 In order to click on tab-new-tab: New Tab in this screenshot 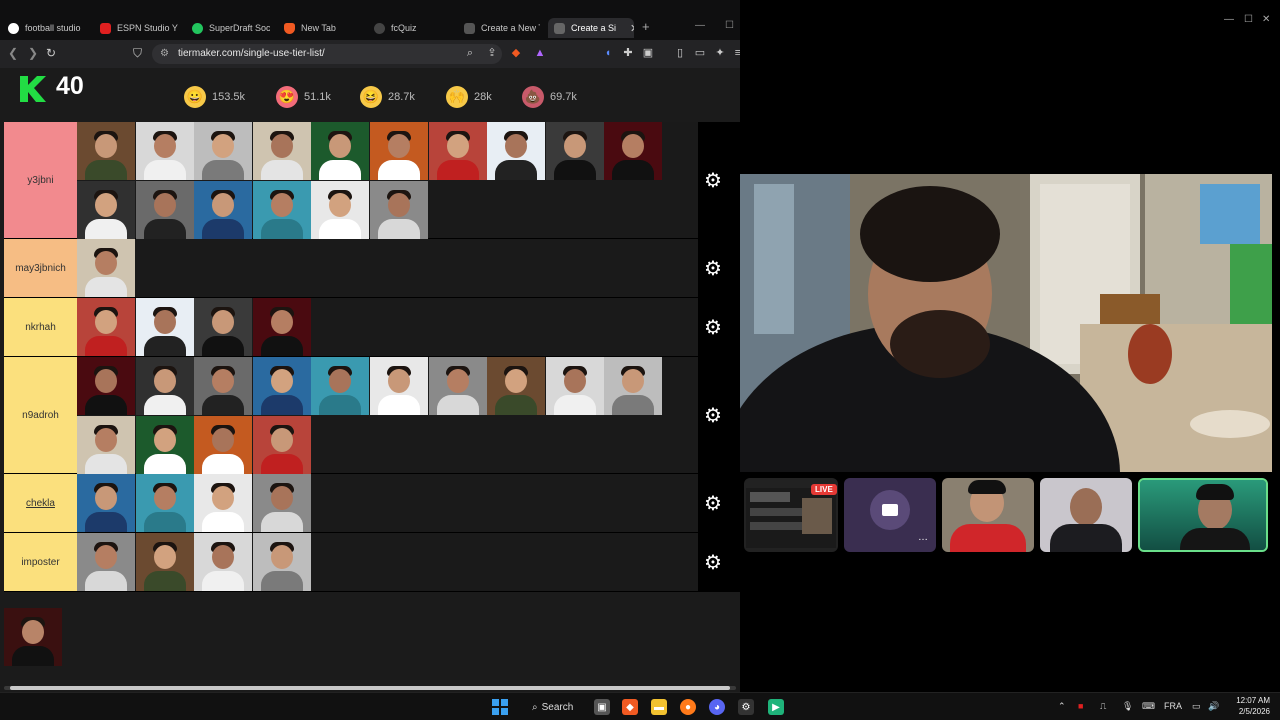, I will do `click(319, 28)`.